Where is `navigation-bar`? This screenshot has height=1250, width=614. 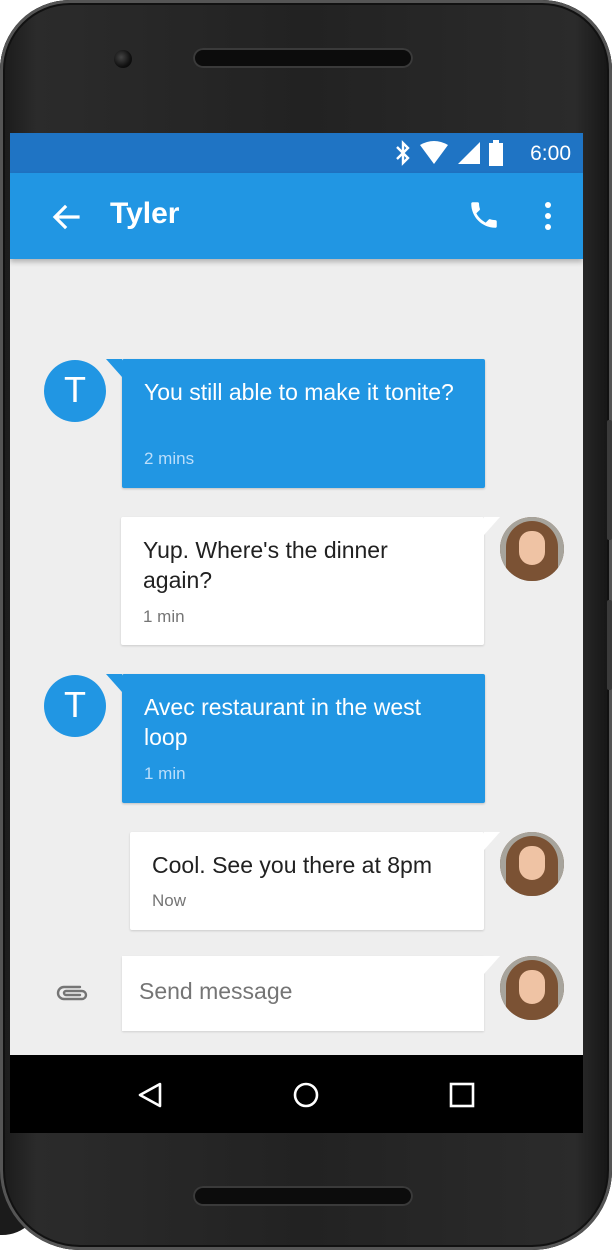 navigation-bar is located at coordinates (296, 1094).